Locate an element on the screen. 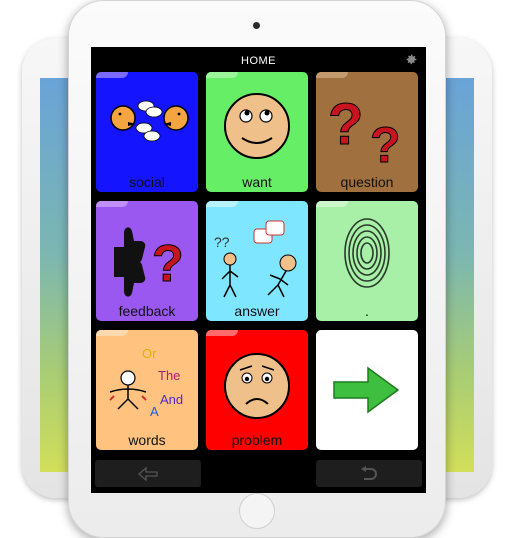  tile-problem: problem is located at coordinates (257, 390).